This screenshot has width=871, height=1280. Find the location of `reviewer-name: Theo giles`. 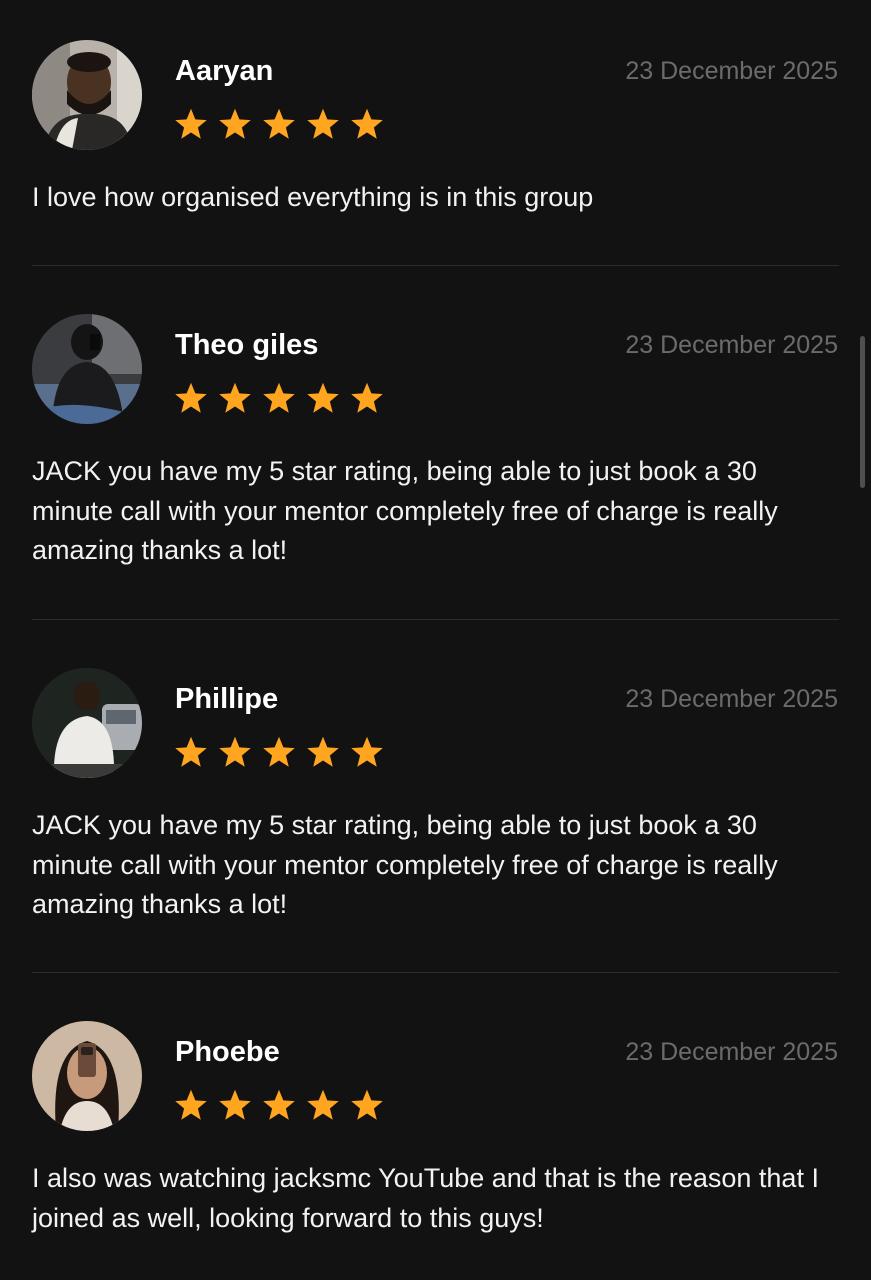

reviewer-name: Theo giles is located at coordinates (247, 345).